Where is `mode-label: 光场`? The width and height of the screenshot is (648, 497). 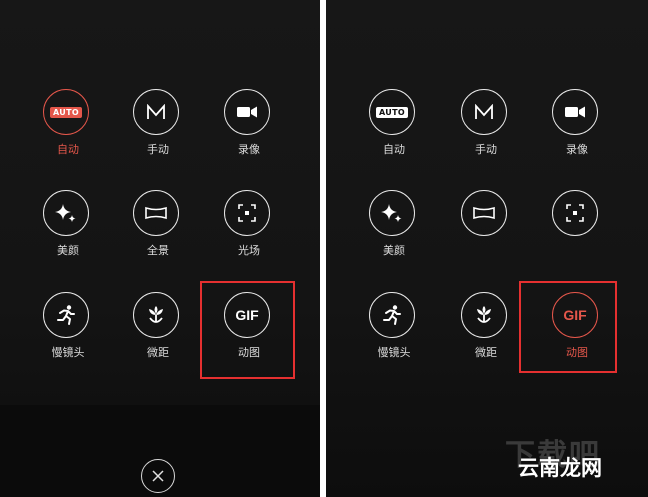 mode-label: 光场 is located at coordinates (249, 250).